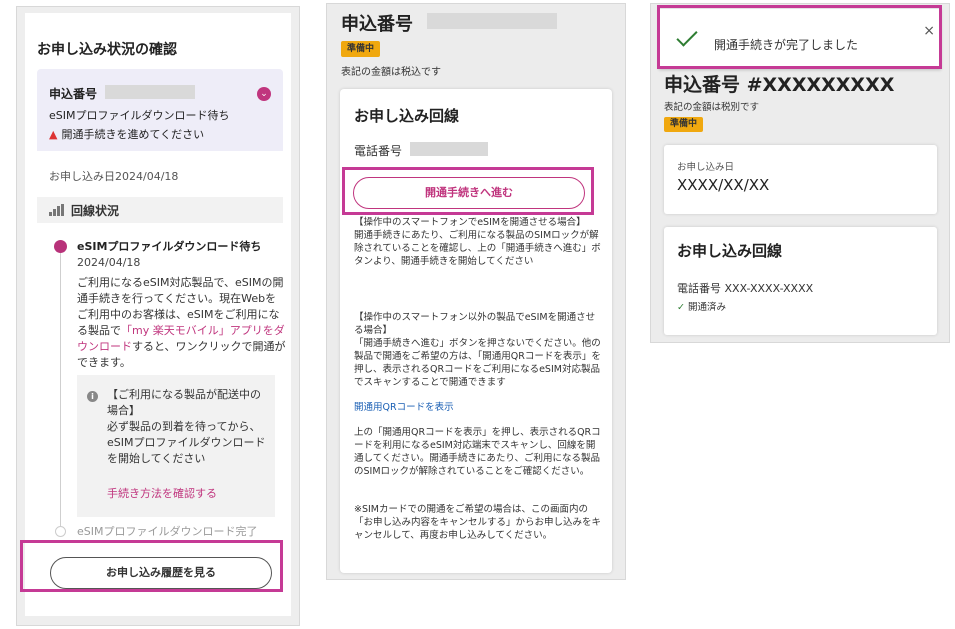 The image size is (955, 629). What do you see at coordinates (779, 85) in the screenshot?
I see `application-number-title: 申込番号 #XXXXXXXXX` at bounding box center [779, 85].